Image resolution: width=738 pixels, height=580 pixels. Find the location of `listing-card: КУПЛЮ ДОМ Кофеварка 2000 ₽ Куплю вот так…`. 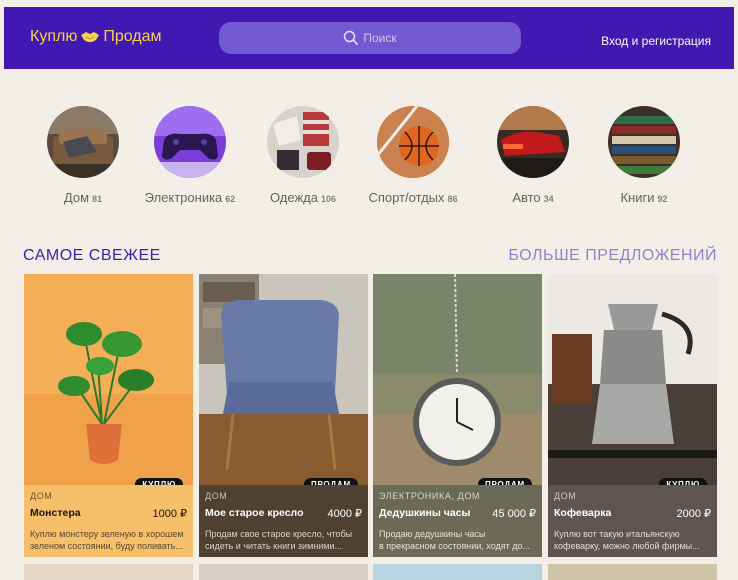

listing-card: КУПЛЮ ДОМ Кофеварка 2000 ₽ Куплю вот так… is located at coordinates (632, 415).